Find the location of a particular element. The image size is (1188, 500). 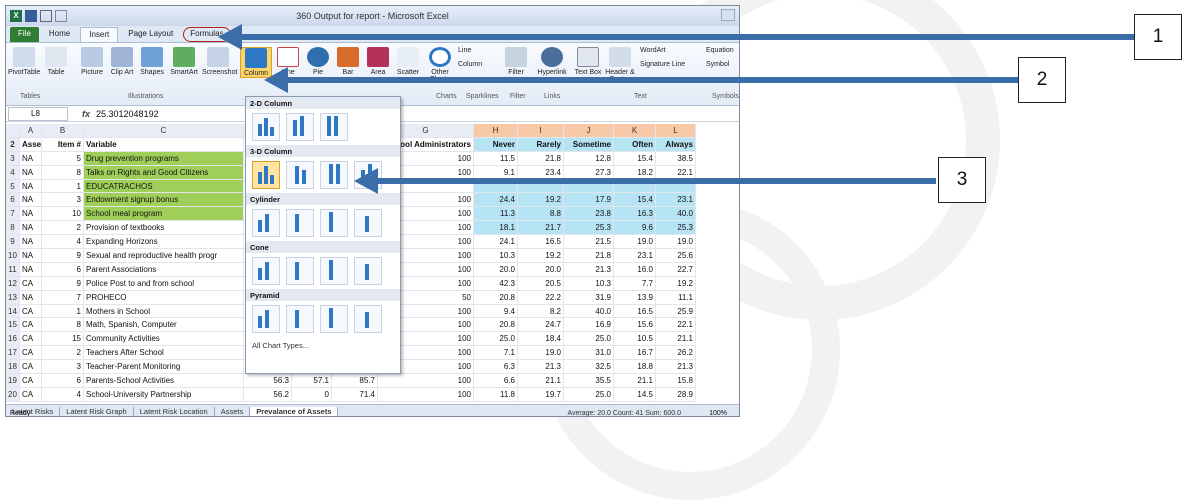

cell: 18.8 is located at coordinates (635, 367).